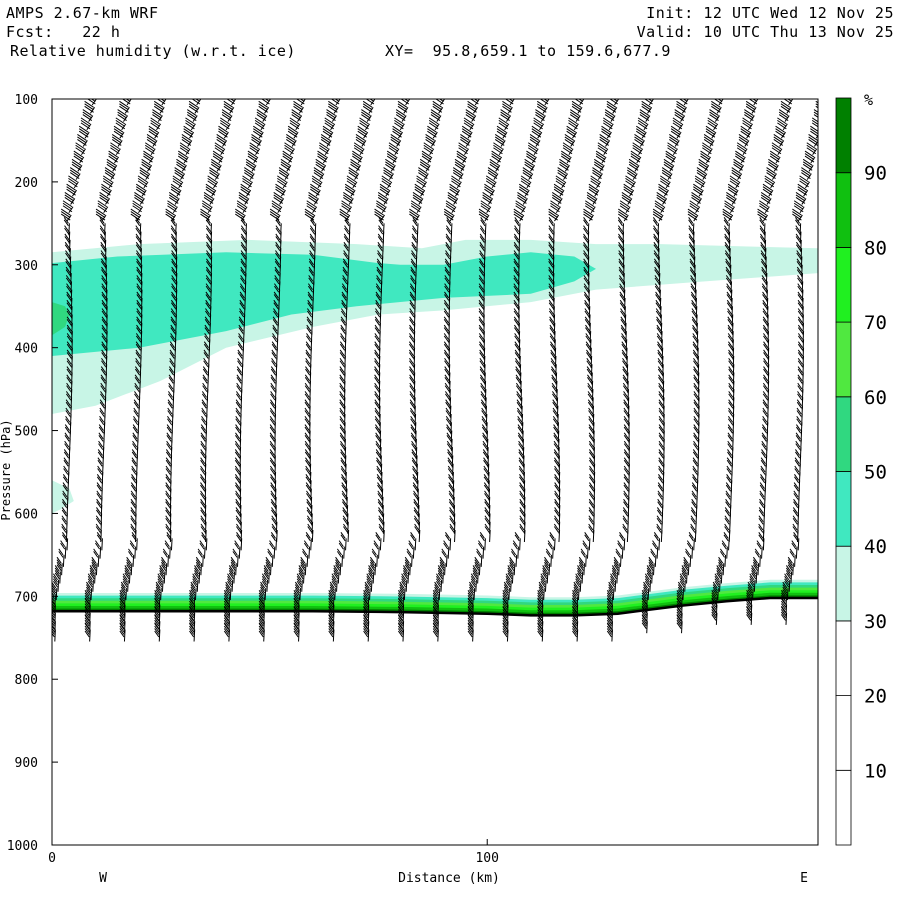 This screenshot has height=900, width=900. What do you see at coordinates (875, 622) in the screenshot?
I see `colorbar-tick-label: 30` at bounding box center [875, 622].